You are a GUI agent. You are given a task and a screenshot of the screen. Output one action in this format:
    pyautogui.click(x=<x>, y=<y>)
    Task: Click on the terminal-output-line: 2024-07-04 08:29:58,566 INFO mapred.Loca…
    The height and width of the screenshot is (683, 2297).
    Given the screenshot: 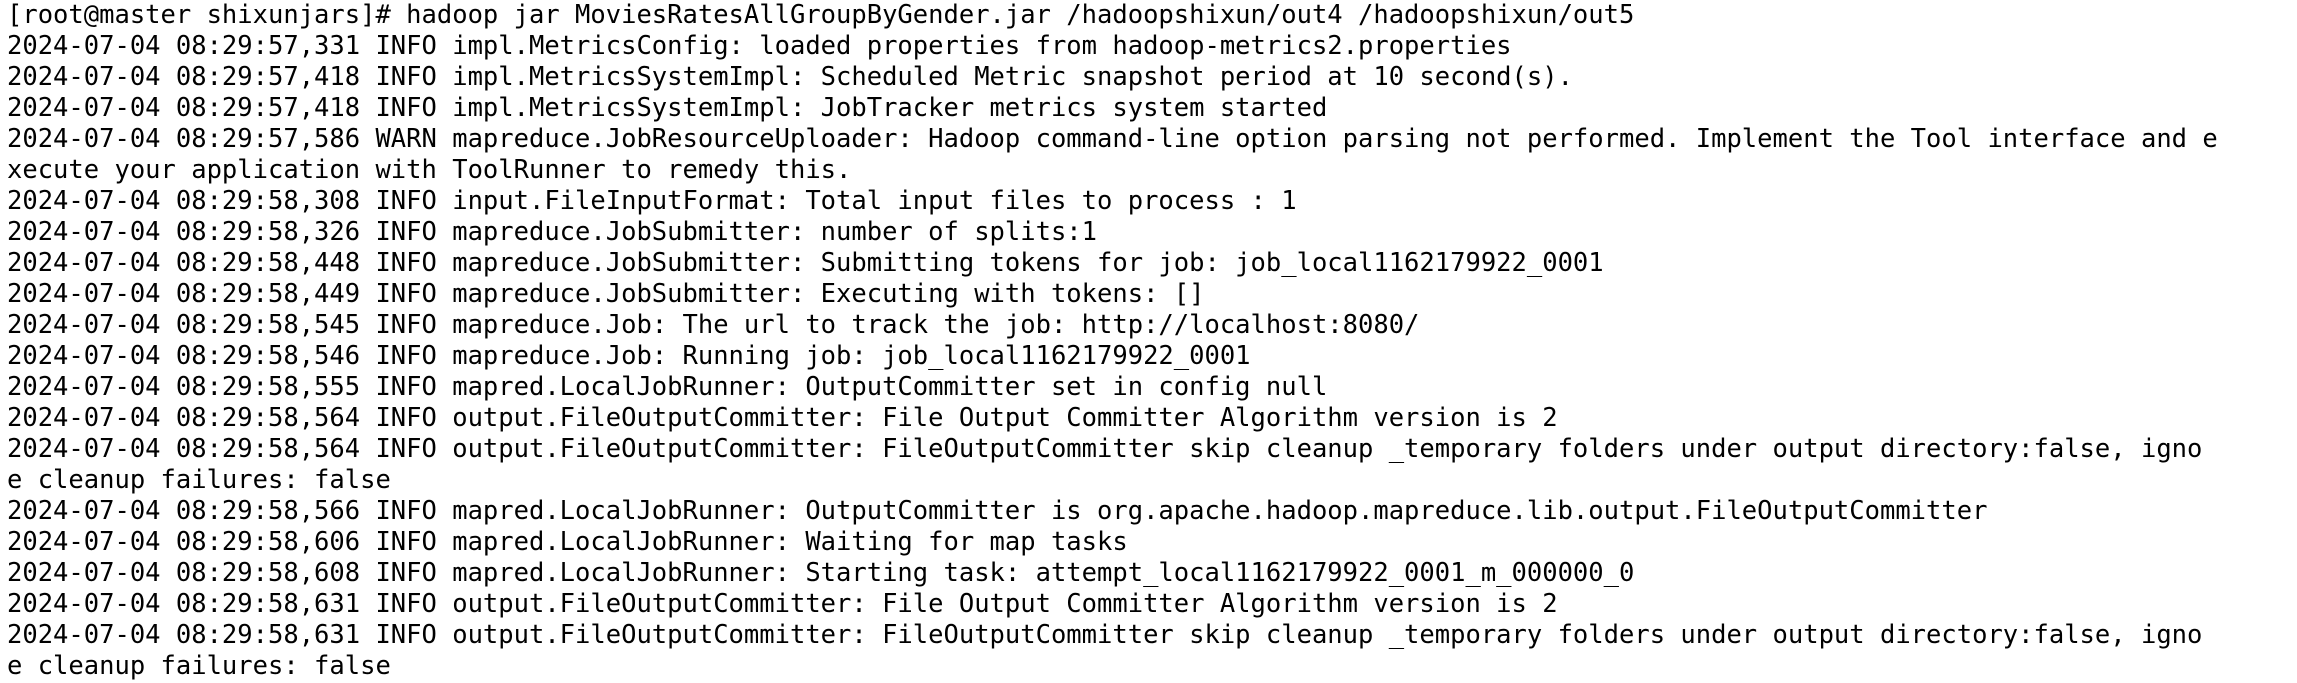 What is the action you would take?
    pyautogui.click(x=997, y=511)
    